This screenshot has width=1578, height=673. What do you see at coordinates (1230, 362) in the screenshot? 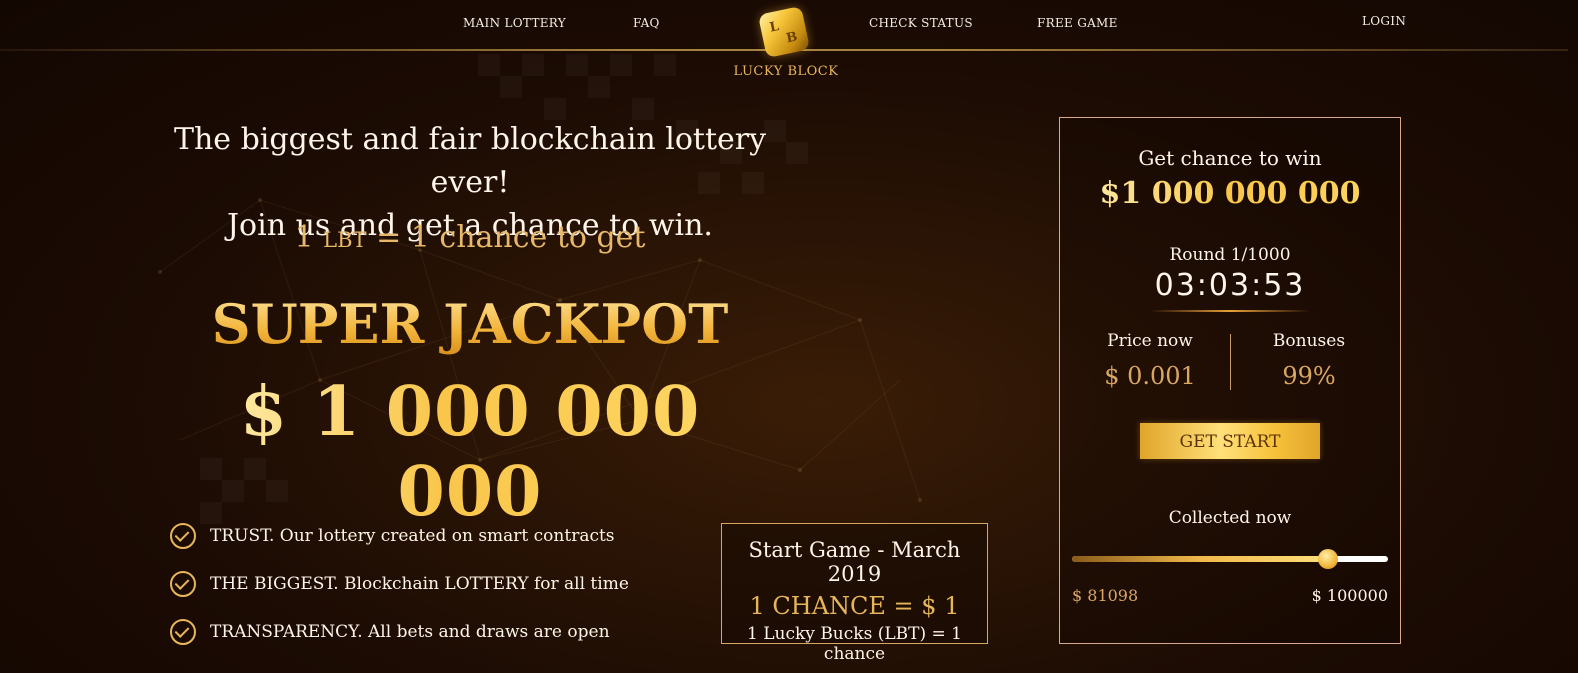
I see `panel-divider` at bounding box center [1230, 362].